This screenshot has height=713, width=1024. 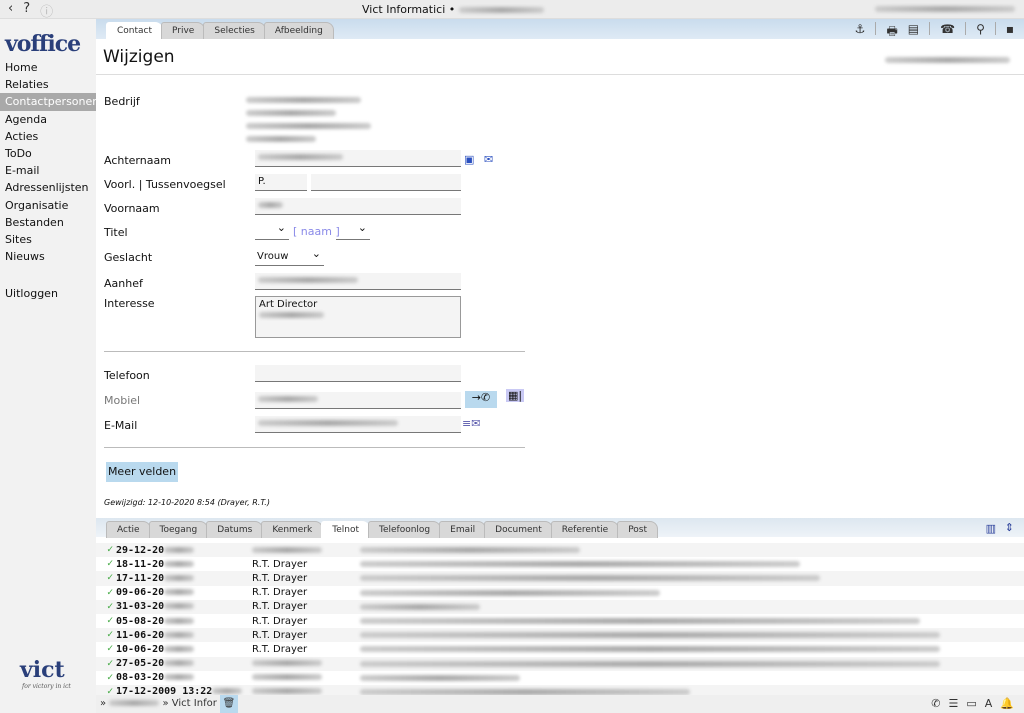 What do you see at coordinates (137, 160) in the screenshot?
I see `label-achternaam: Achternaam` at bounding box center [137, 160].